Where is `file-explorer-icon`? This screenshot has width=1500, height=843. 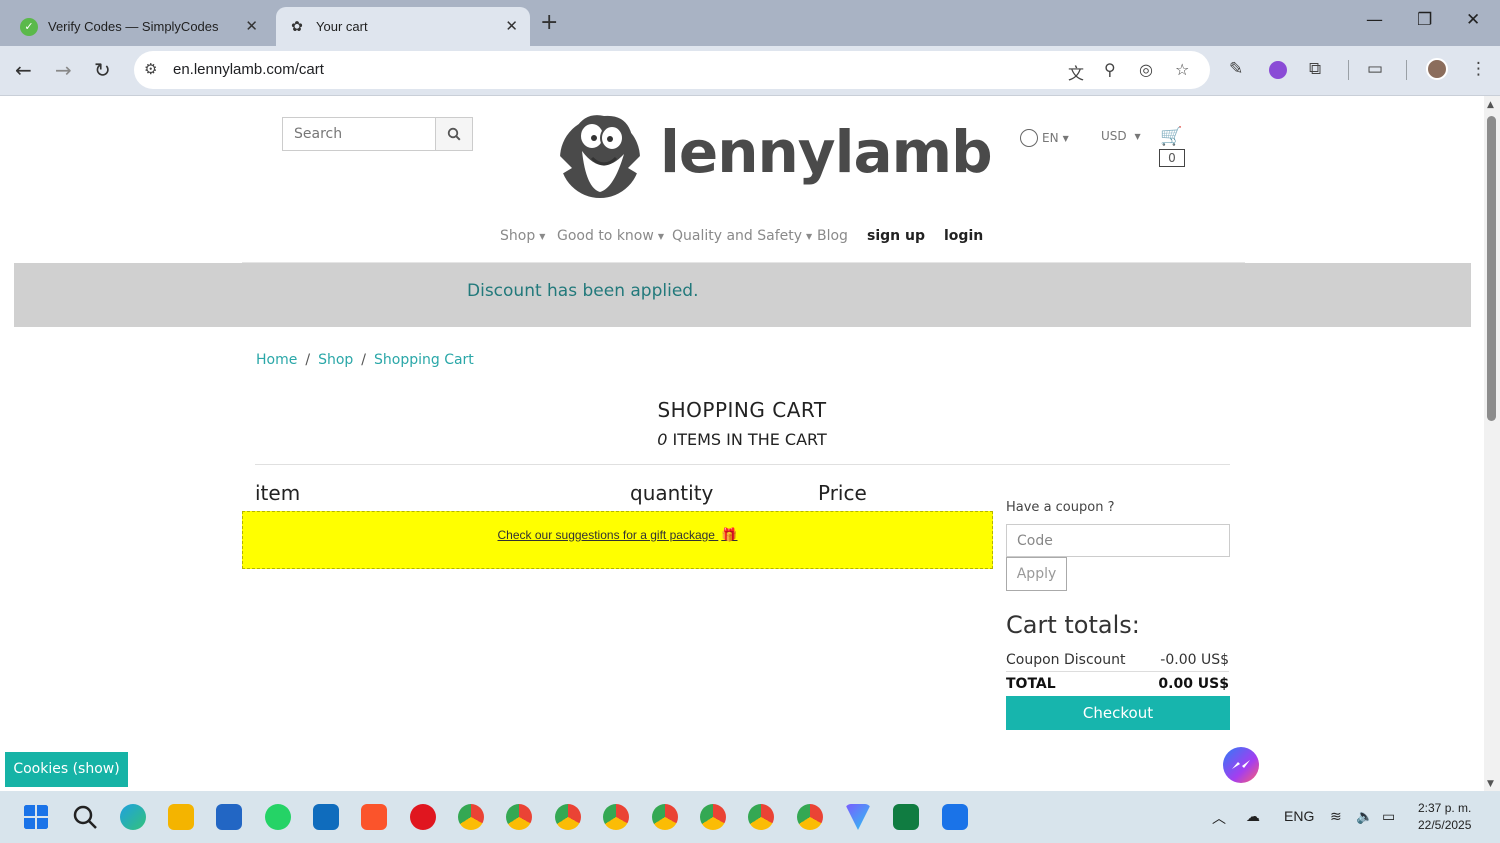
file-explorer-icon is located at coordinates (181, 817).